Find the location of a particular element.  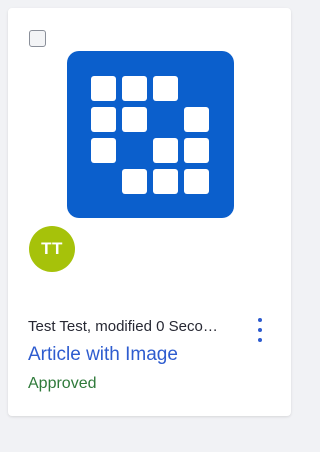

avatar-initials: TT is located at coordinates (52, 248).